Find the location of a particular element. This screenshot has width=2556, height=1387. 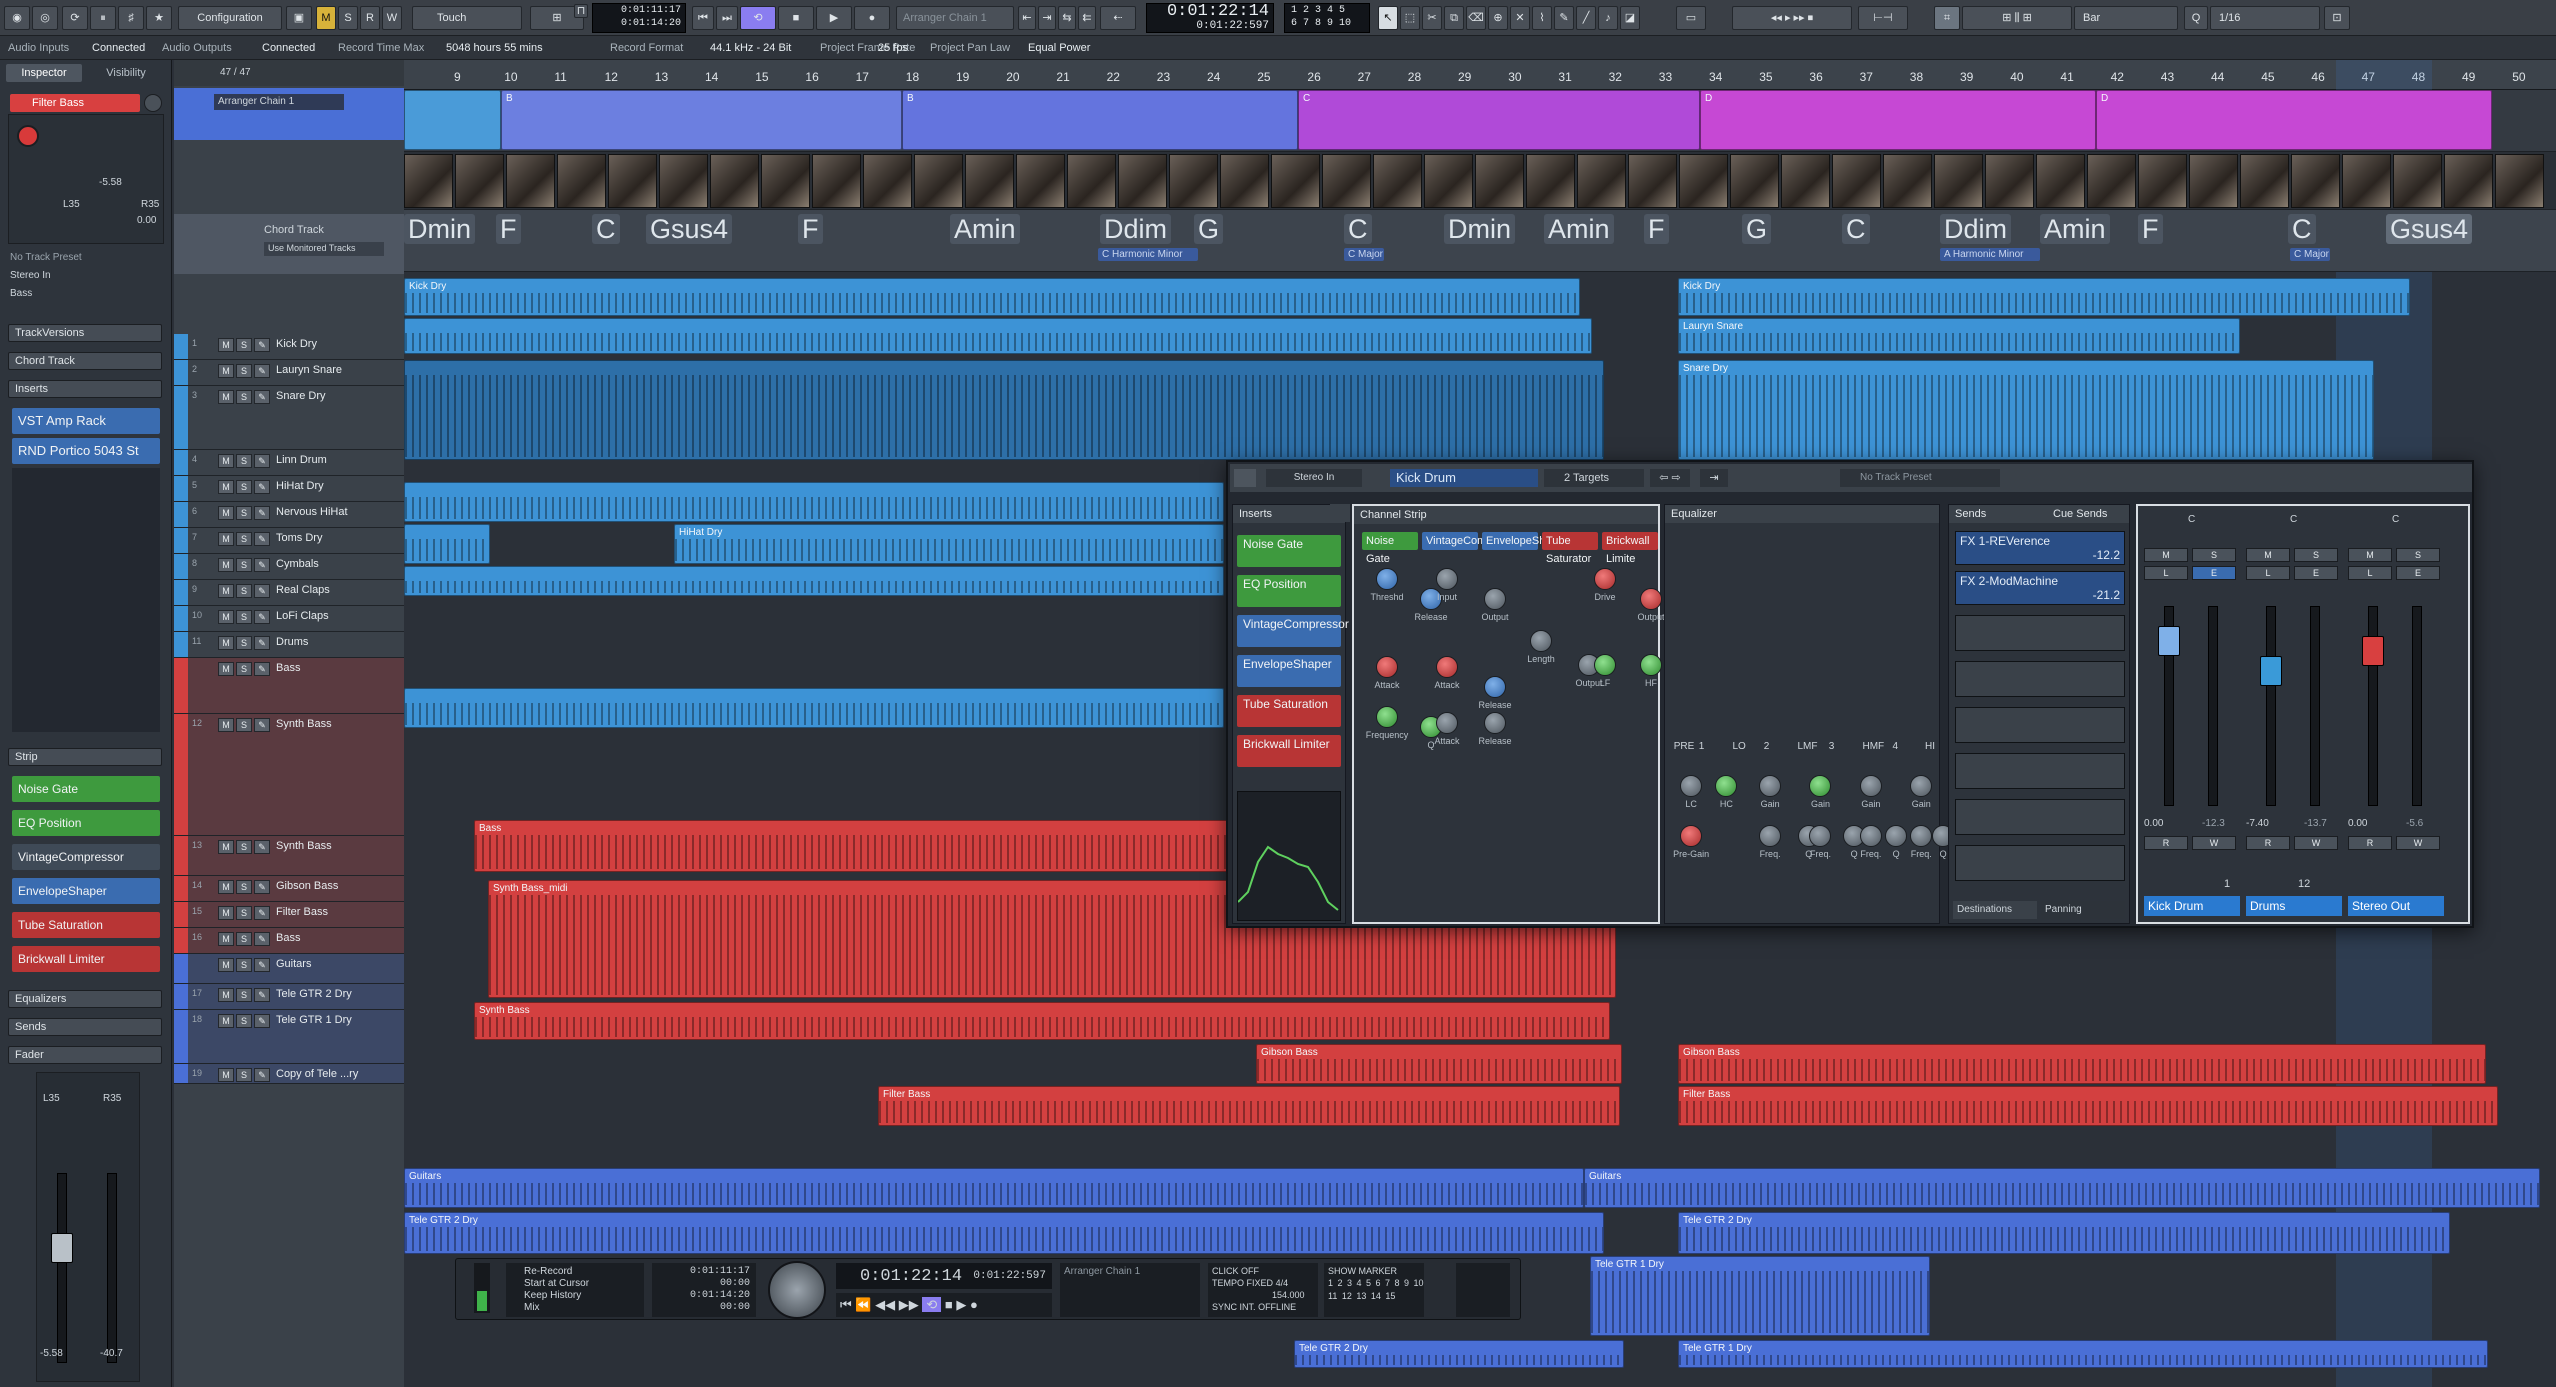

clip: HiHat Dry is located at coordinates (949, 544).